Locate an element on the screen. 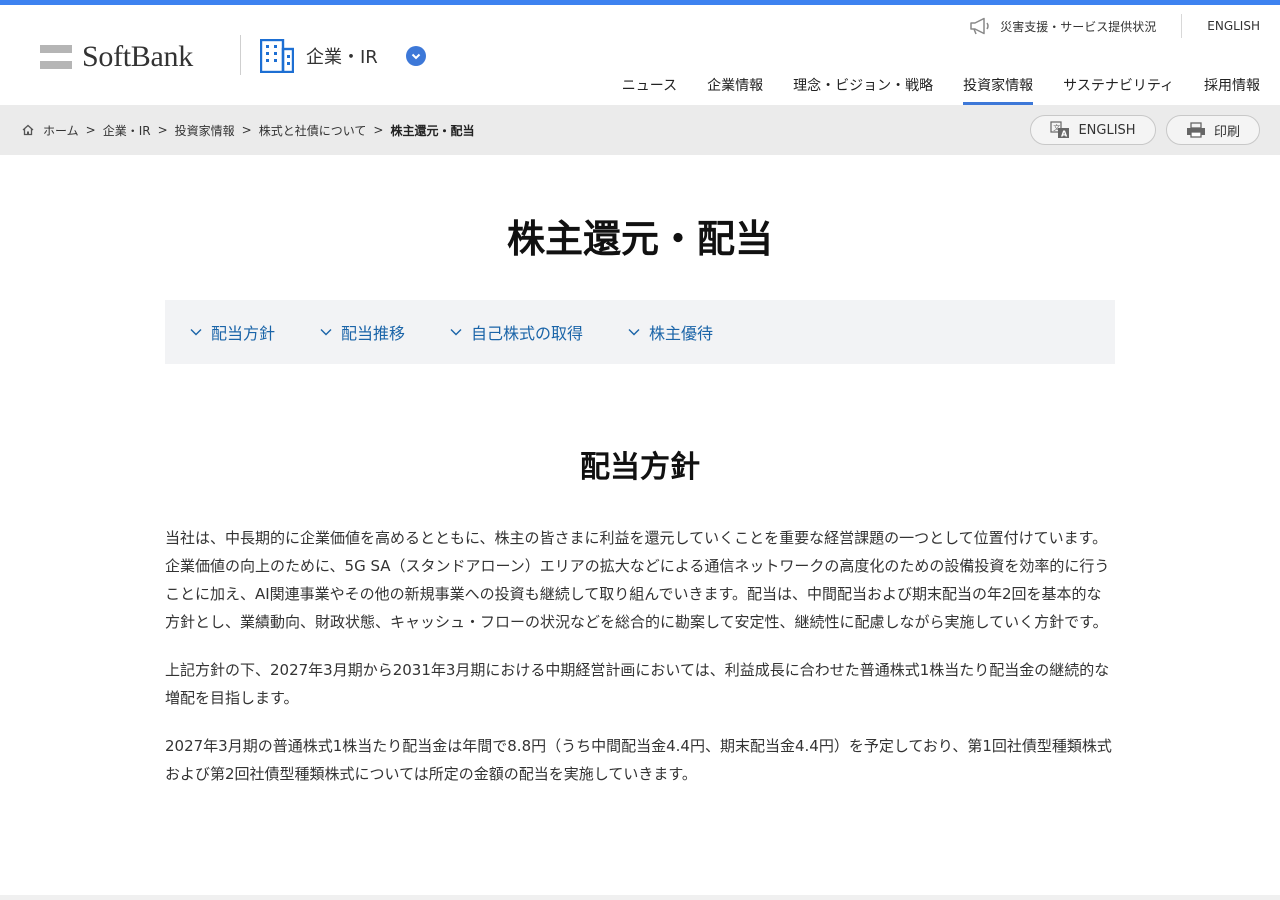  building-icon is located at coordinates (277, 56).